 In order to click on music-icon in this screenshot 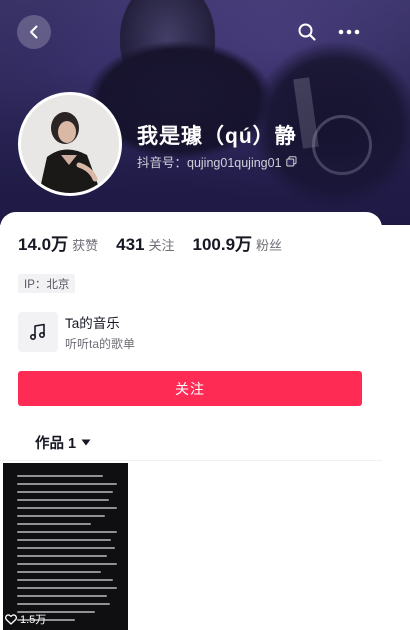, I will do `click(37, 332)`.